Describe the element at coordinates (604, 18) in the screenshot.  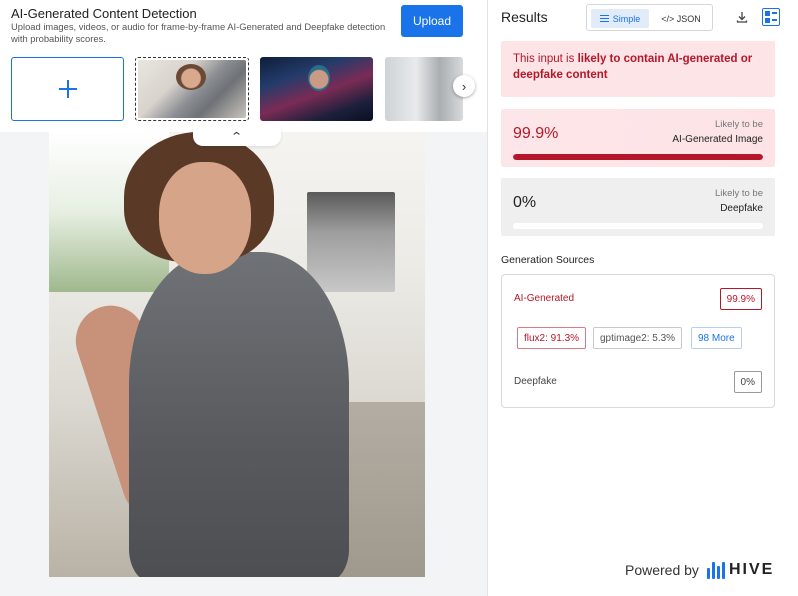
I see `list-icon` at that location.